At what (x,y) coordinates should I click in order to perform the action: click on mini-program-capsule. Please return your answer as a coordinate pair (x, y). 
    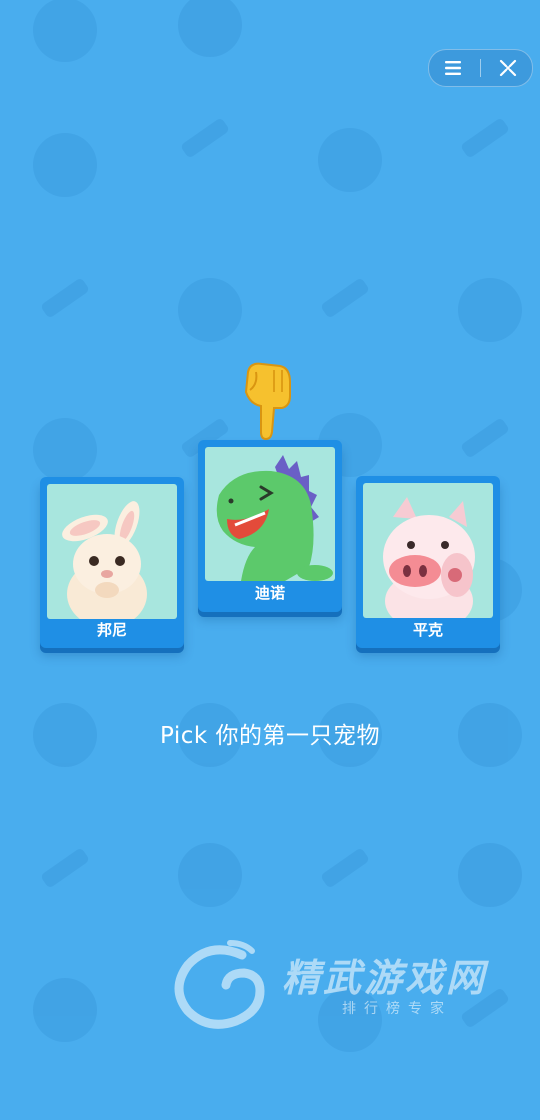
    Looking at the image, I should click on (480, 68).